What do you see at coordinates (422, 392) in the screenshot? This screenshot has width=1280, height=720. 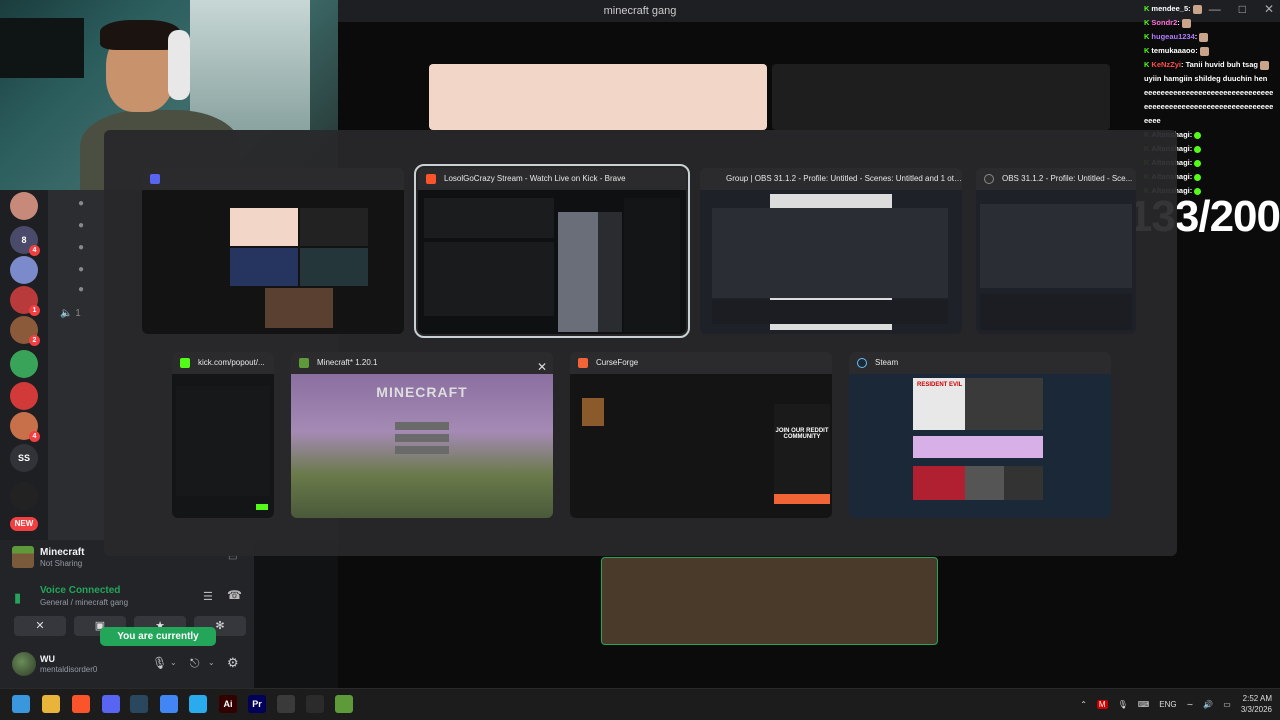 I see `minecraft-logo: MINECRAFT` at bounding box center [422, 392].